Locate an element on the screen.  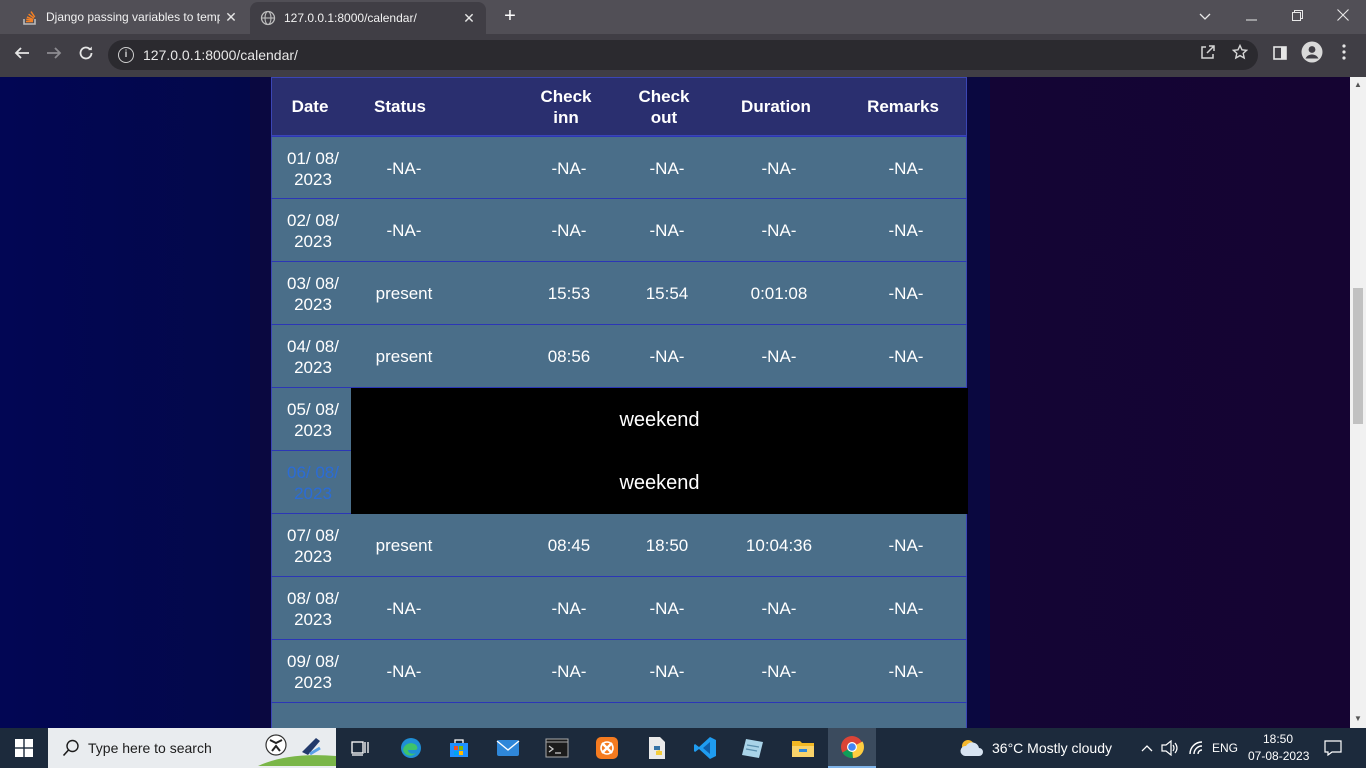
python-file-icon is located at coordinates (657, 748).